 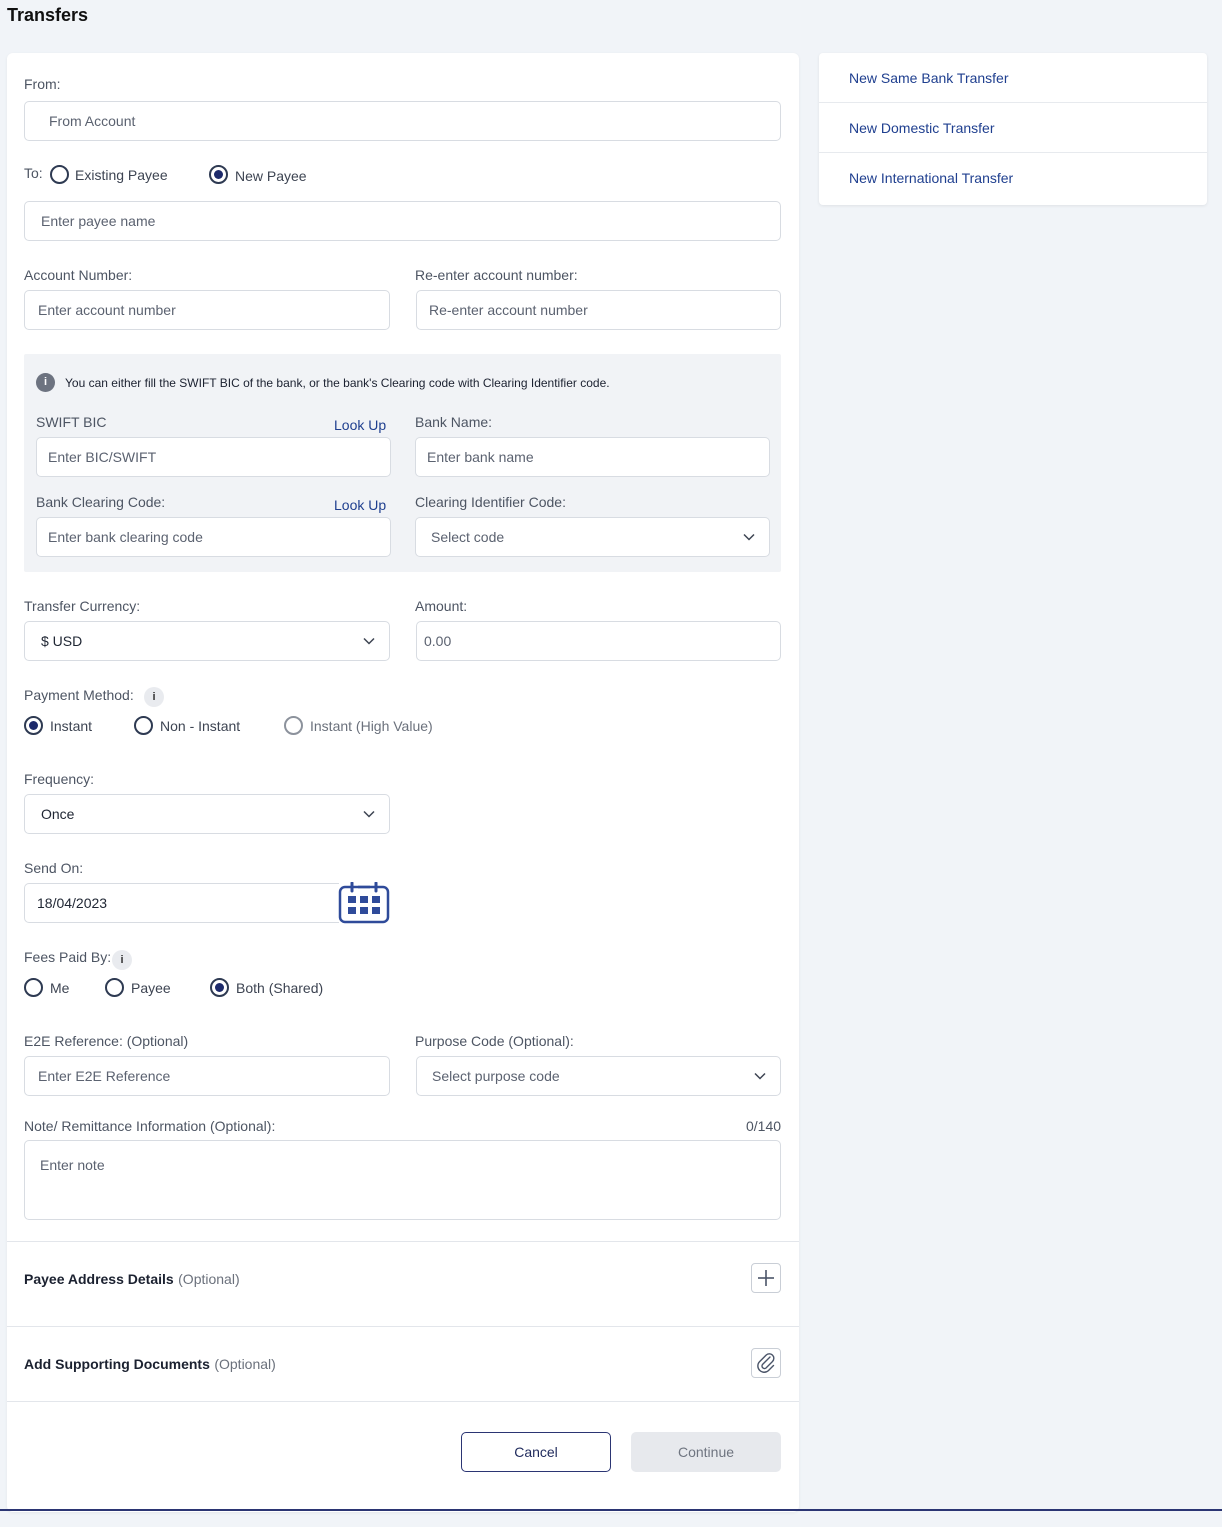 I want to click on non-instant-label: Non - Instant, so click(x=200, y=726).